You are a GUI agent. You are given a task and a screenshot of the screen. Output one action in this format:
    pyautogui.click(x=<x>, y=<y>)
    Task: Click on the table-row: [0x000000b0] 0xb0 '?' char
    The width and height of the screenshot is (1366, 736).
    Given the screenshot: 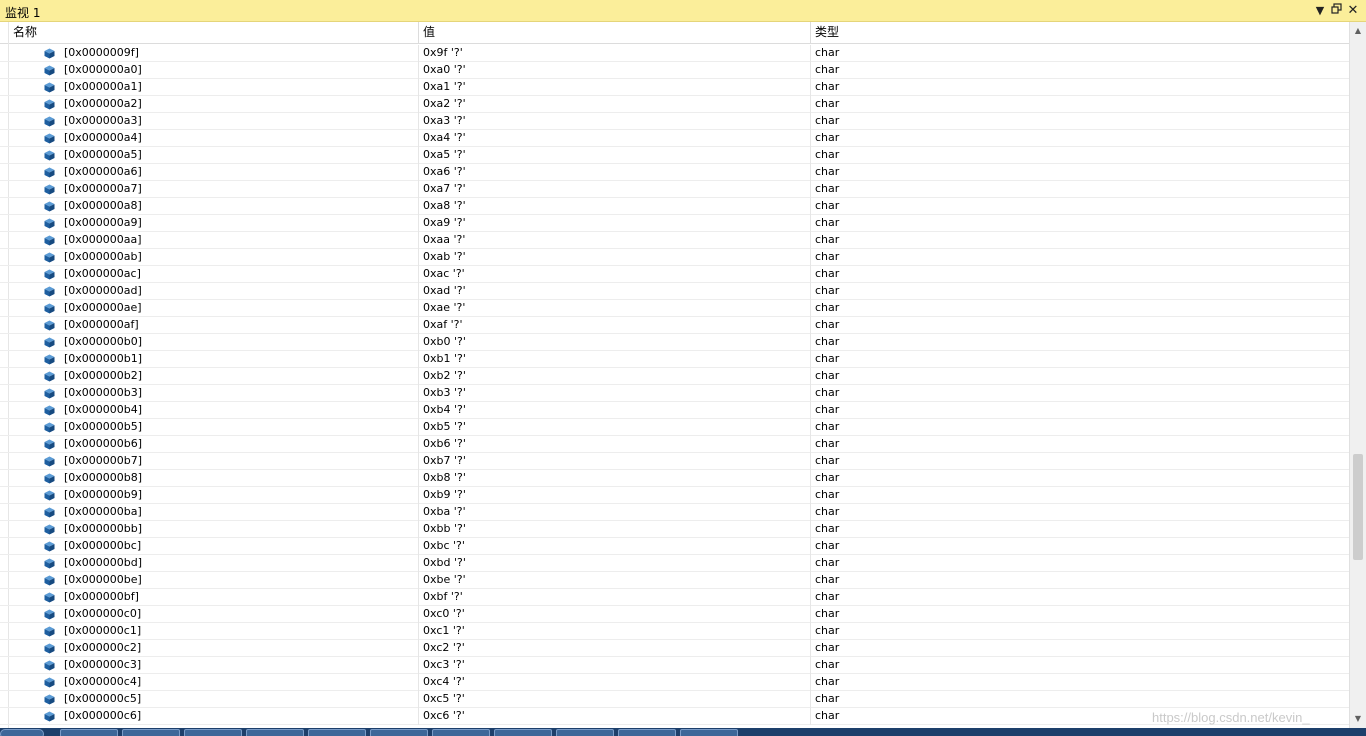 What is the action you would take?
    pyautogui.click(x=674, y=342)
    